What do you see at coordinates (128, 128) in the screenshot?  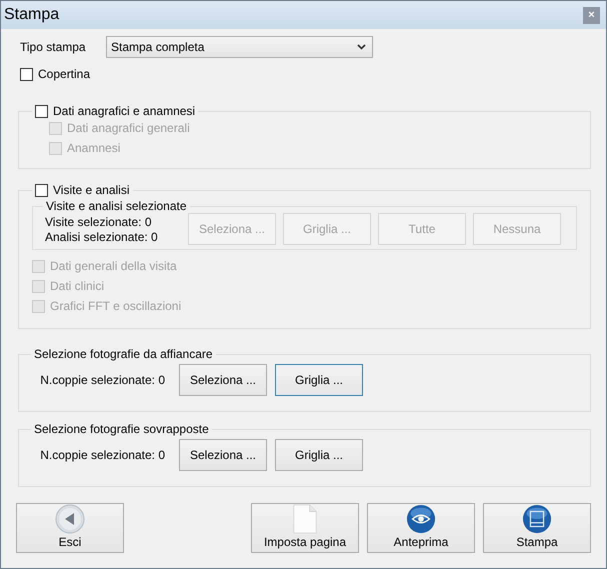 I see `checkbox-label: Dati anagrafici generali` at bounding box center [128, 128].